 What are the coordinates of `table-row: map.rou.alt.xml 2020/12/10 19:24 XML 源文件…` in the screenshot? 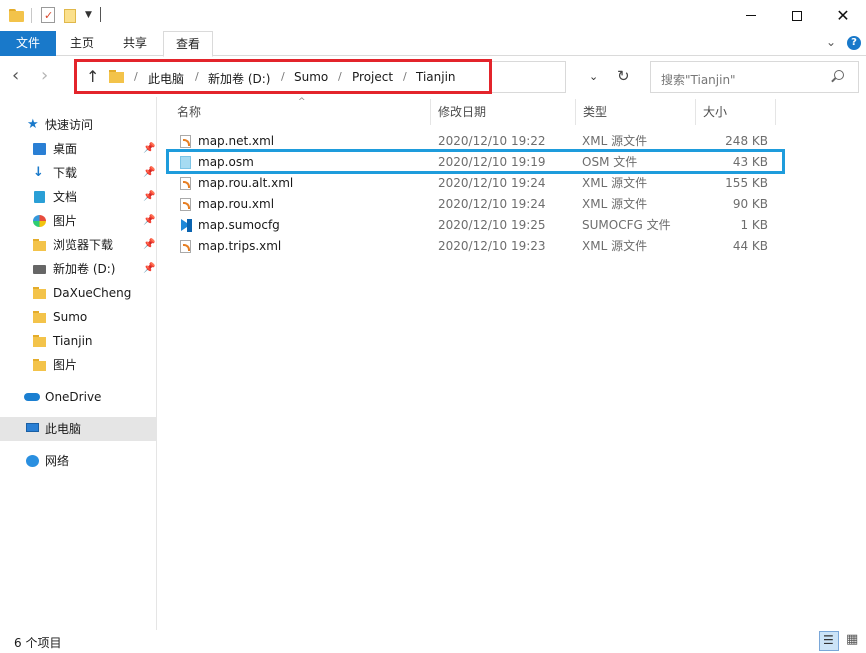 It's located at (476, 183).